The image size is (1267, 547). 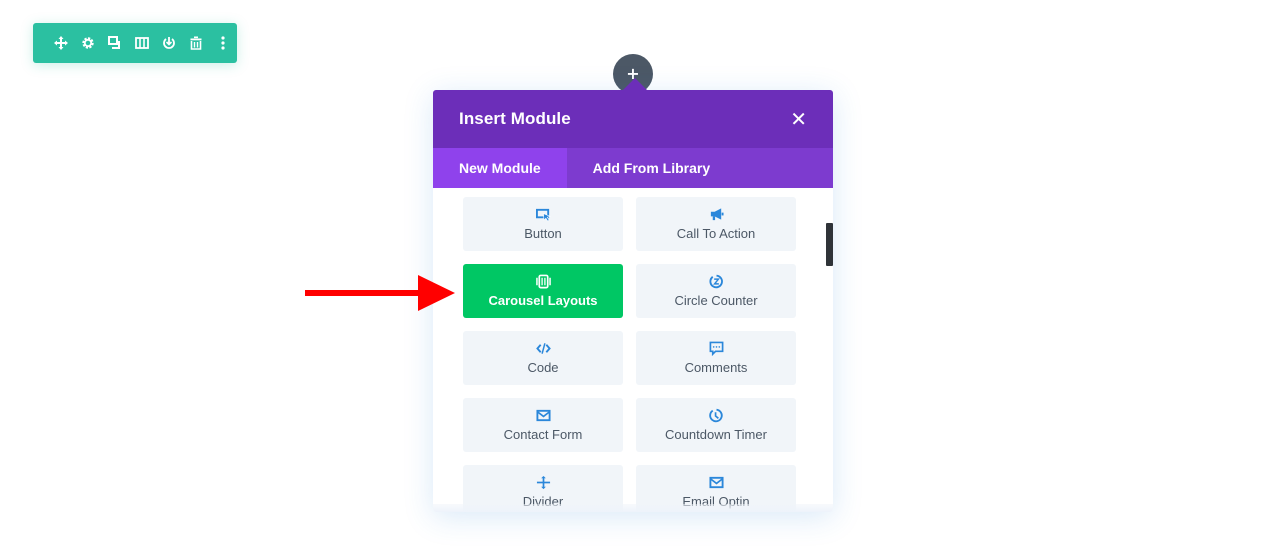 What do you see at coordinates (543, 348) in the screenshot?
I see `code-icon` at bounding box center [543, 348].